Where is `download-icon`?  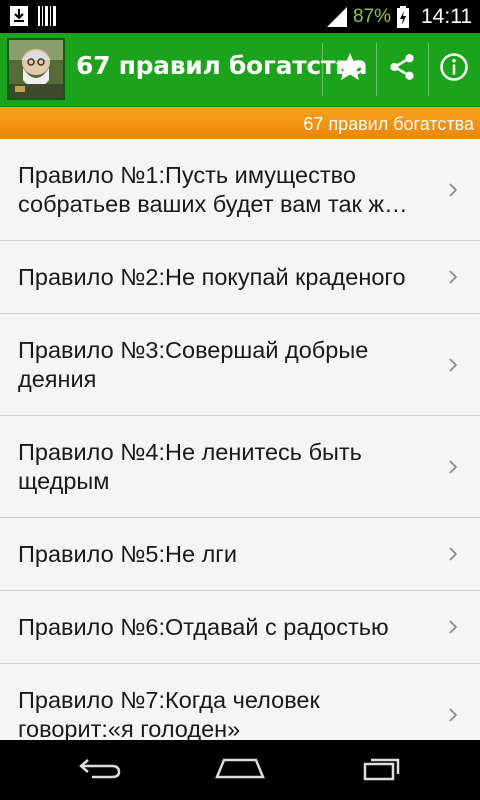 download-icon is located at coordinates (19, 16).